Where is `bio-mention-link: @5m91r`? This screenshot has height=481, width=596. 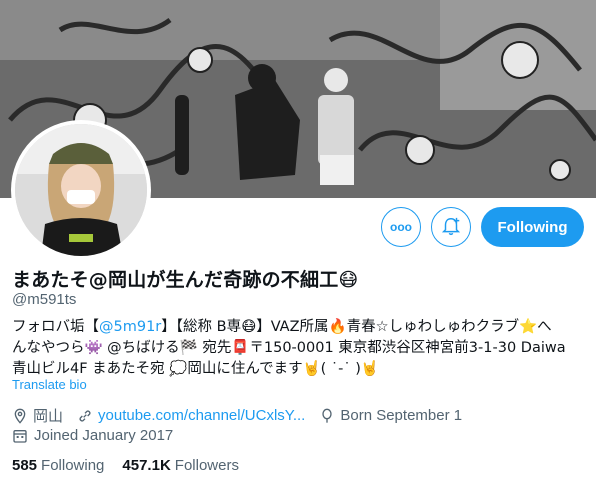 bio-mention-link: @5m91r is located at coordinates (130, 327).